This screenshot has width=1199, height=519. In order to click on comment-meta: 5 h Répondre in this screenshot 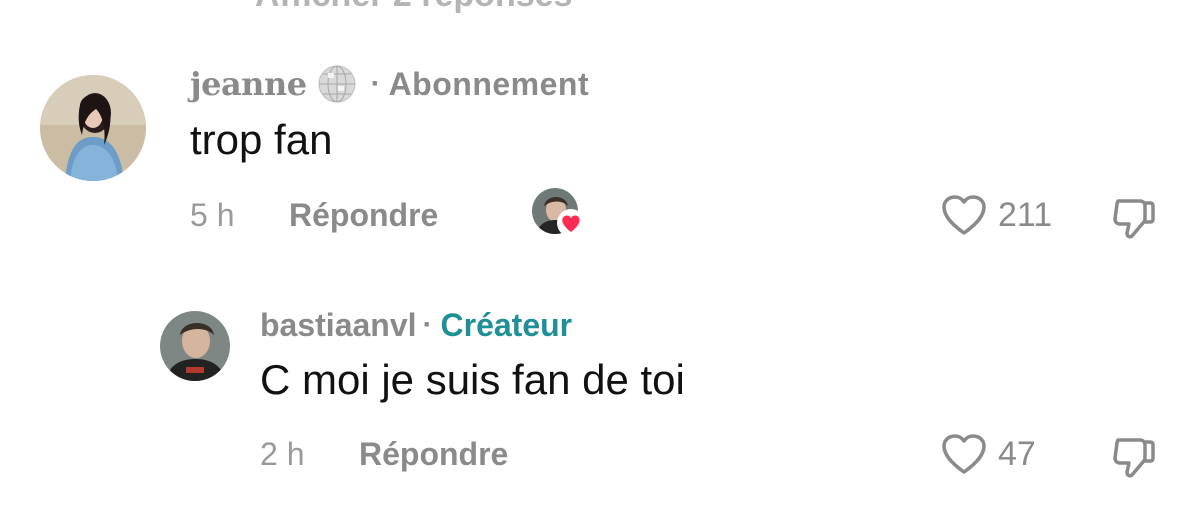, I will do `click(314, 215)`.